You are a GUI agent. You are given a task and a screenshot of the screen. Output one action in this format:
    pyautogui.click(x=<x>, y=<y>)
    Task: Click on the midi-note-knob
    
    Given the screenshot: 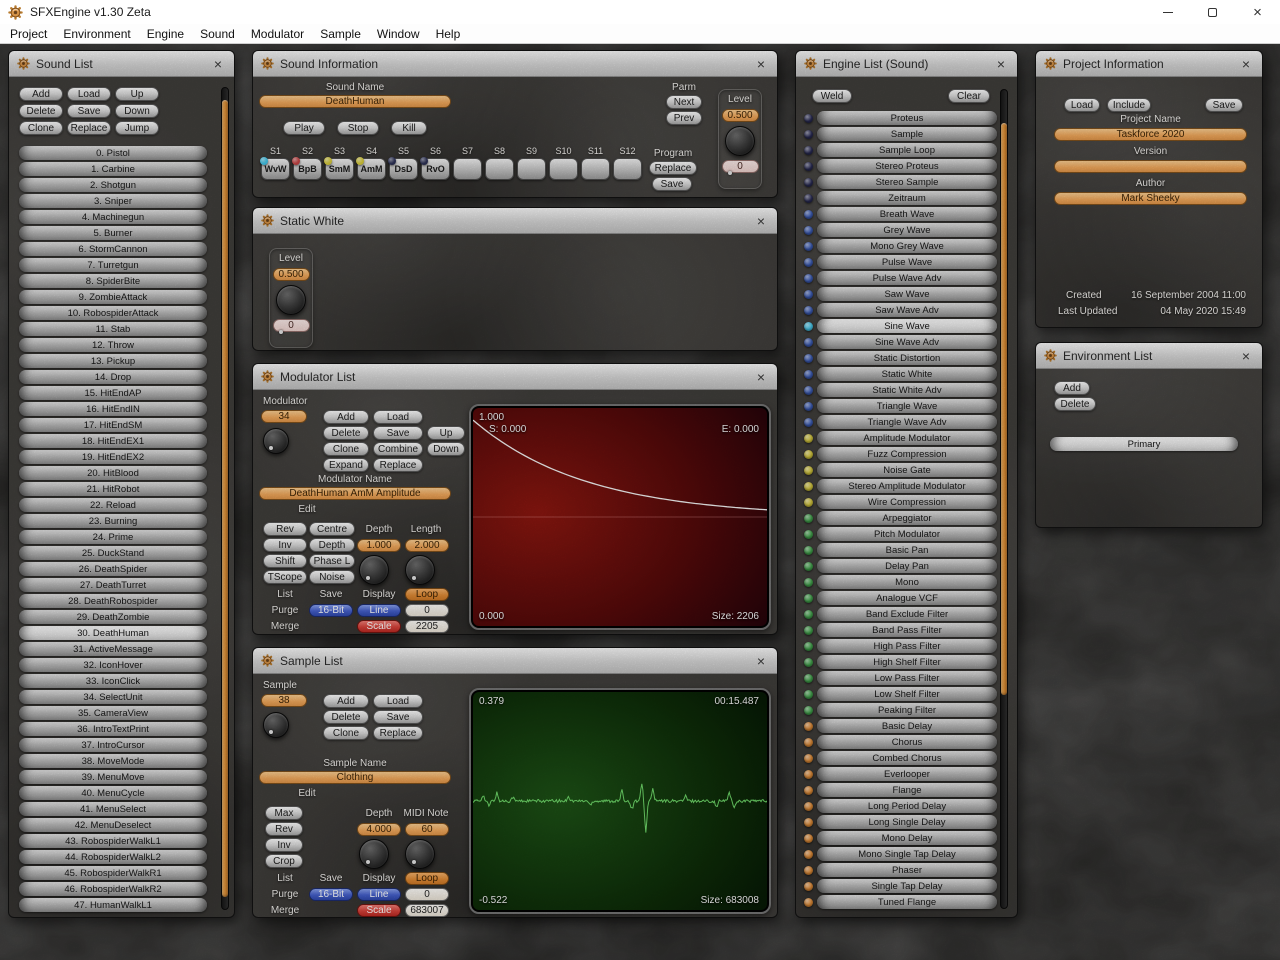 What is the action you would take?
    pyautogui.click(x=420, y=854)
    